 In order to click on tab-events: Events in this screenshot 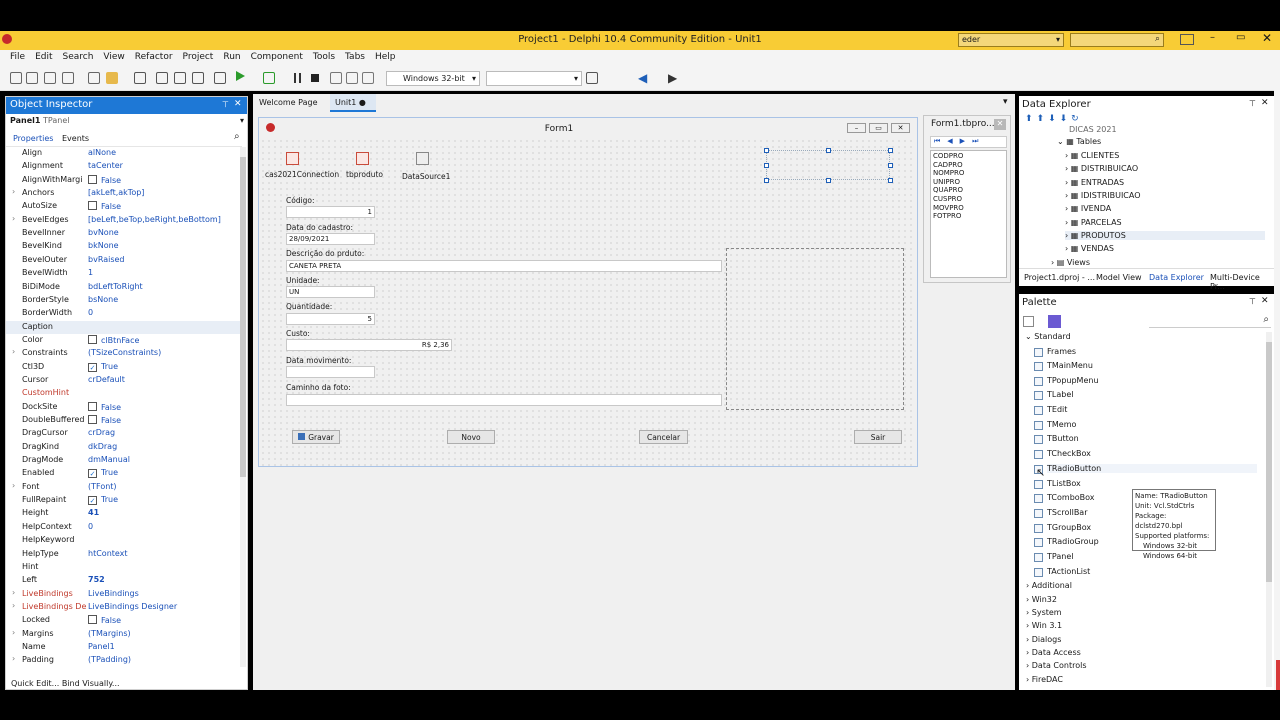, I will do `click(75, 138)`.